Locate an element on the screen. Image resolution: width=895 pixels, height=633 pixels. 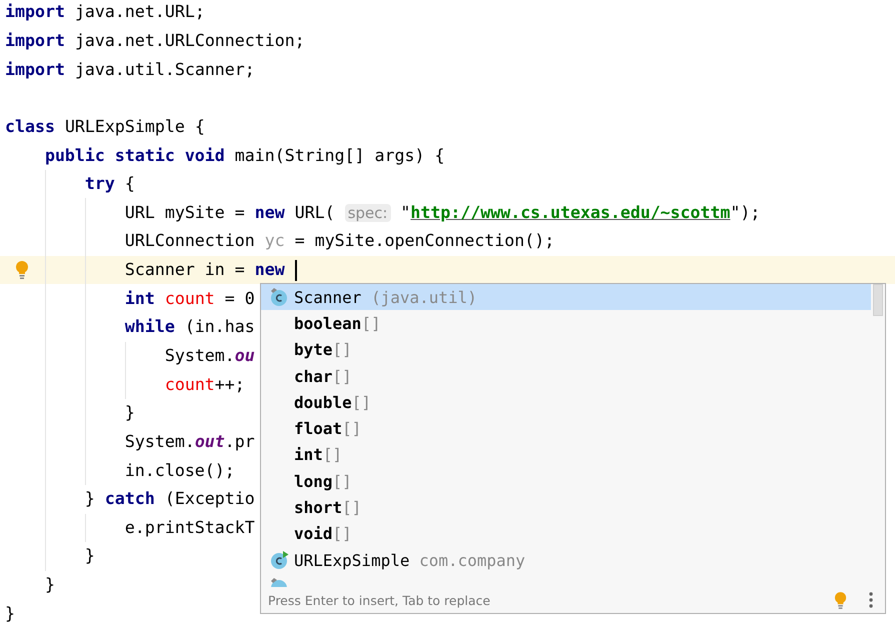
class-icon is located at coordinates (279, 582).